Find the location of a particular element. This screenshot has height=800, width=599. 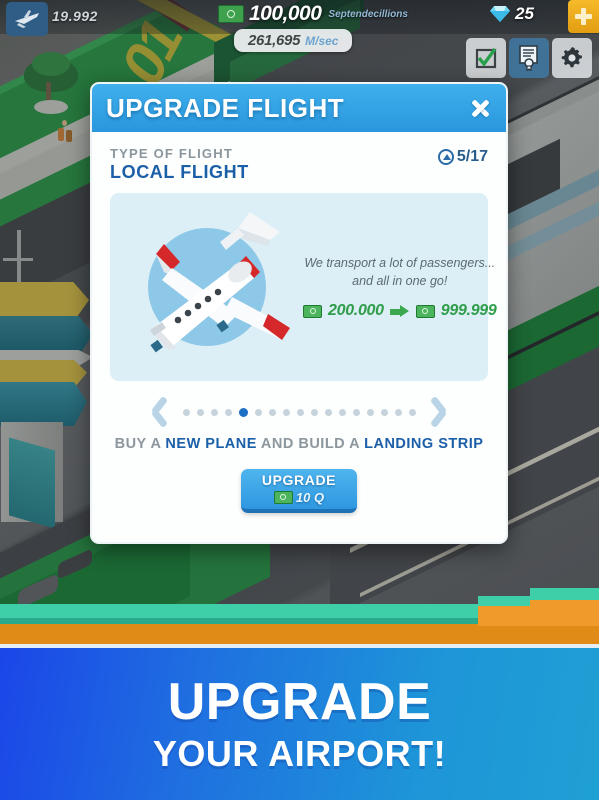

checkmark-box-icon is located at coordinates (486, 58).